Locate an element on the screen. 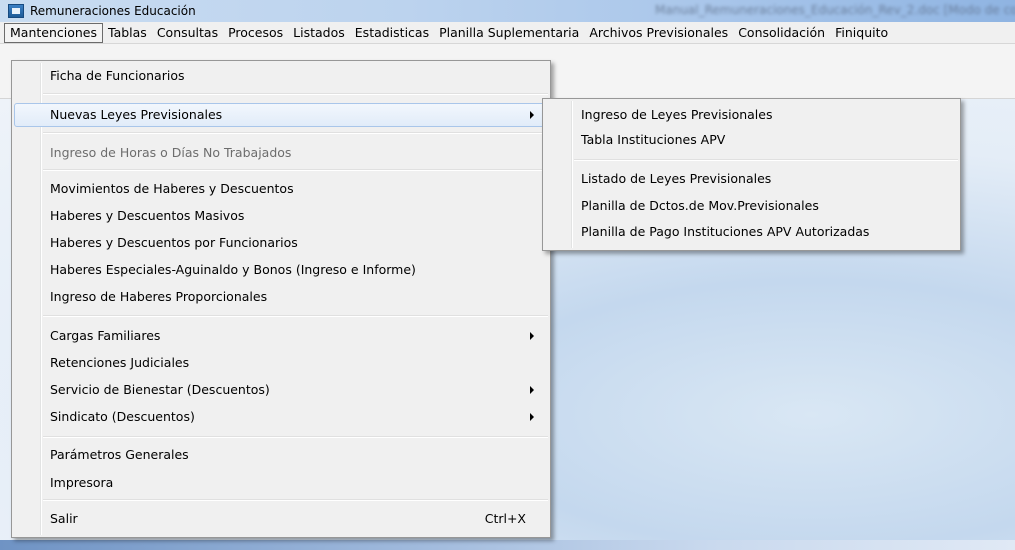 The image size is (1015, 550). menu-estadisticas: Estadisticas is located at coordinates (392, 33).